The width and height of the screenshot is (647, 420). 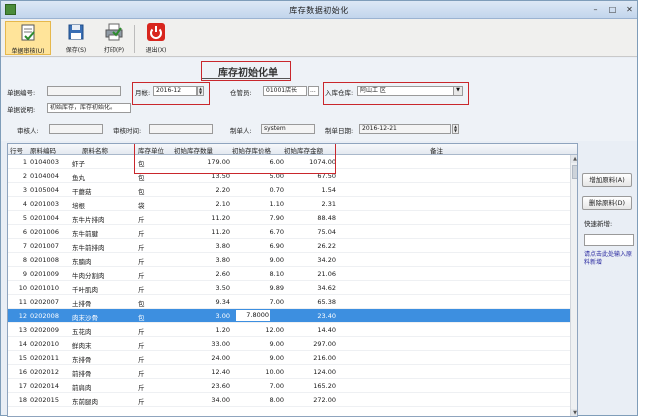 I want to click on maker-field: system, so click(x=288, y=129).